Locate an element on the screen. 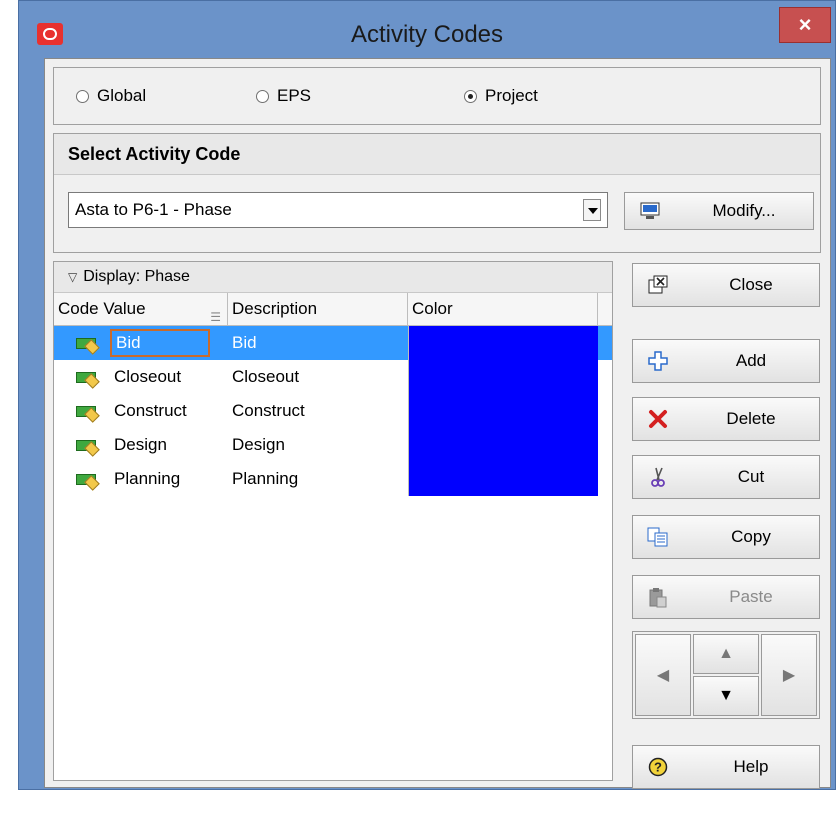  chevron-down-icon: ▼ is located at coordinates (726, 695).